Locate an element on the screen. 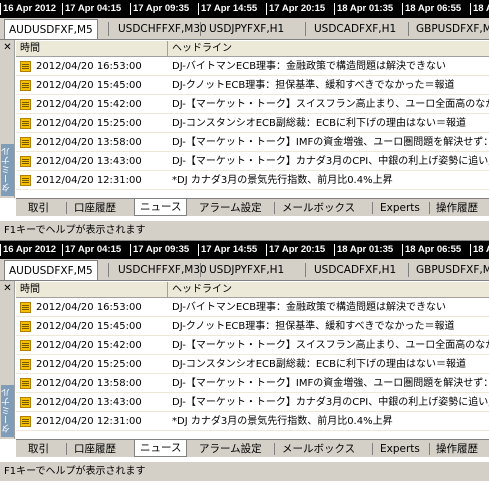  news-time: 2012/04/20 12:31:00 is located at coordinates (89, 421).